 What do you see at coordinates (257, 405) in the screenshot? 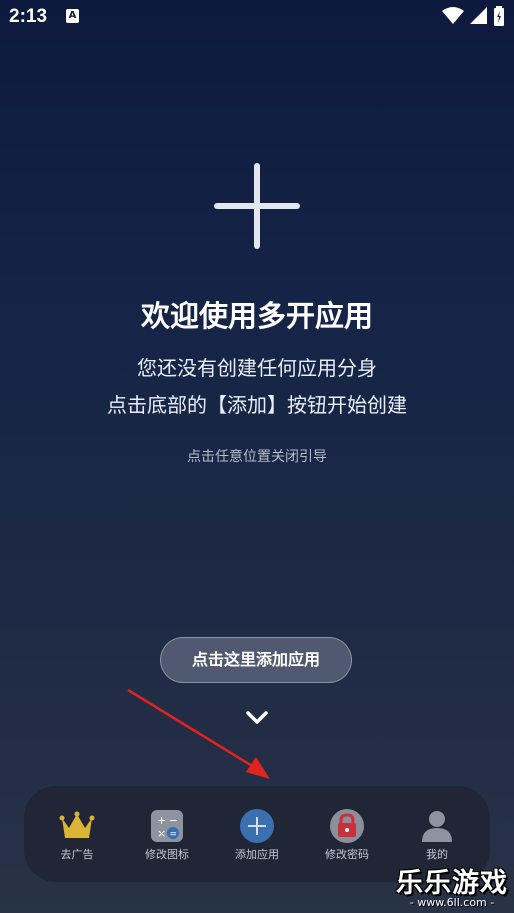
I see `welcome-description-2: 点击底部的【添加】按钮开始创建` at bounding box center [257, 405].